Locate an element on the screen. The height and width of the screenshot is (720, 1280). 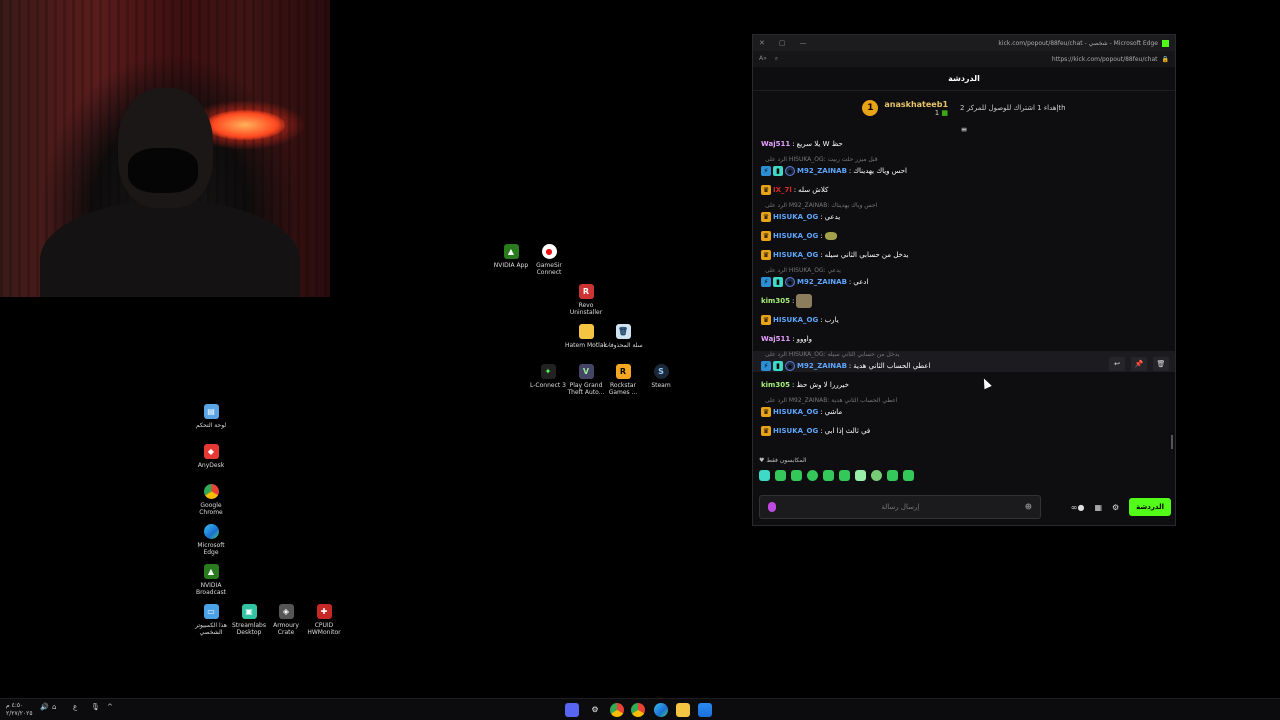
chat-message: kim305: is located at coordinates (964, 300).